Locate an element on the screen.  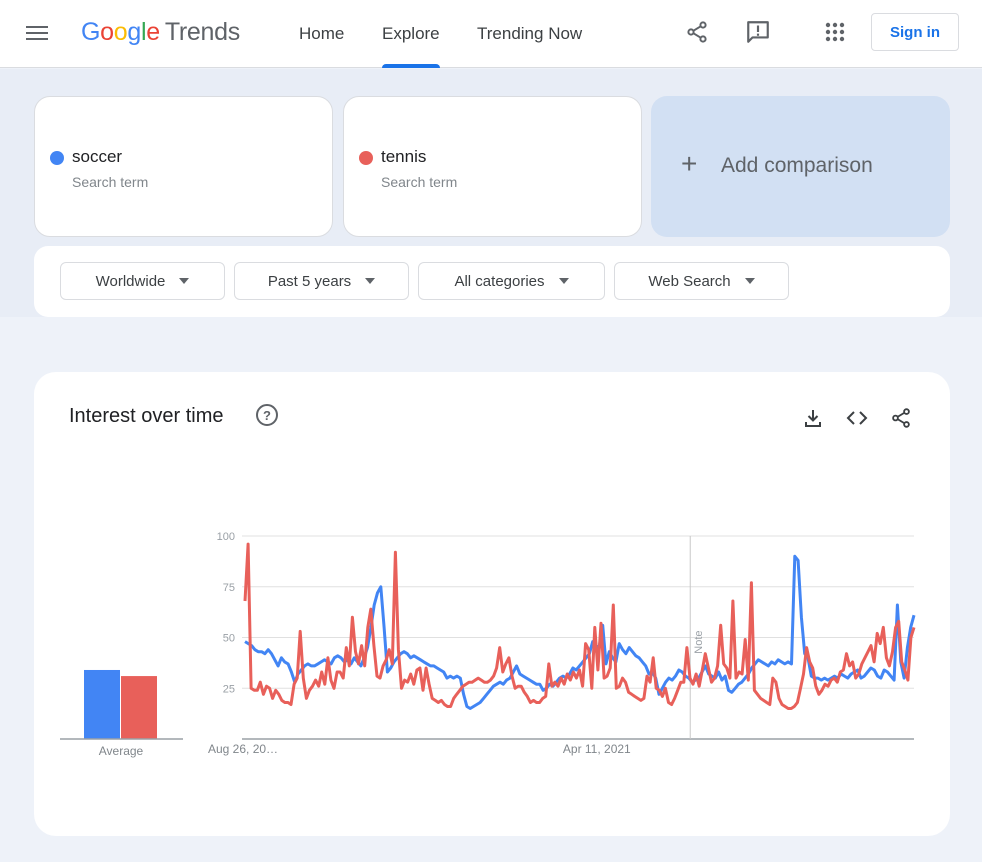
filter-label: Worldwide is located at coordinates (130, 281).